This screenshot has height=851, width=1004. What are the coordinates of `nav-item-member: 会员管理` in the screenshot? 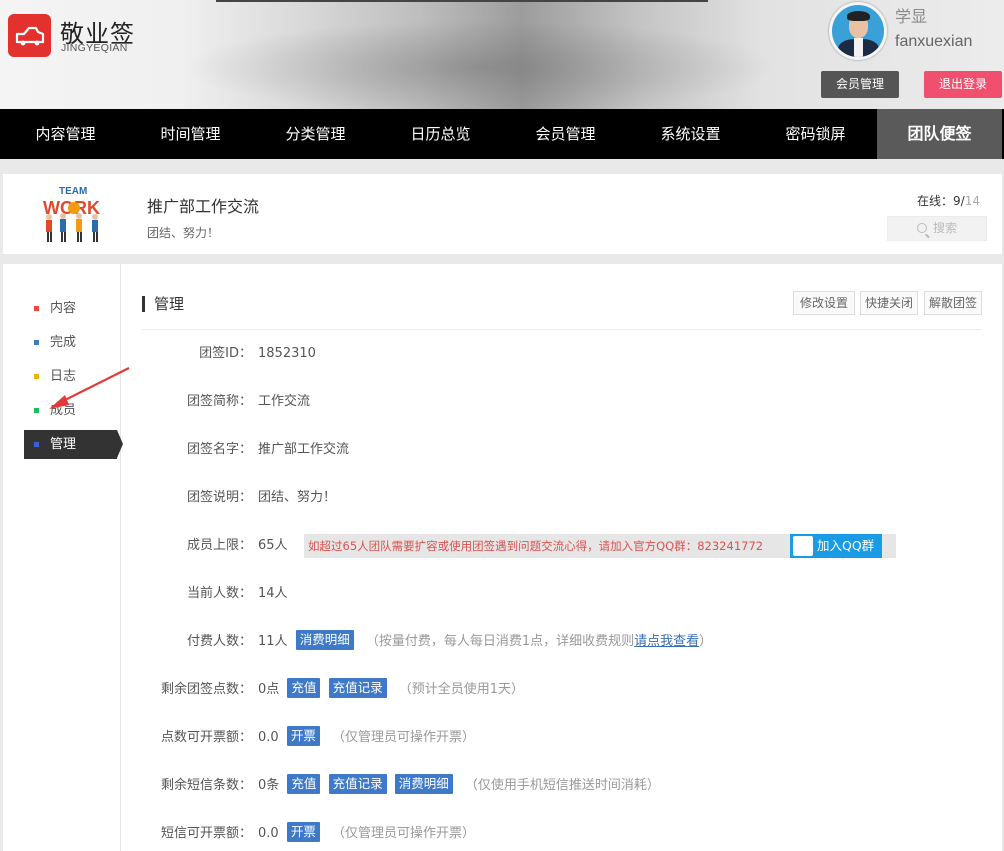 It's located at (565, 134).